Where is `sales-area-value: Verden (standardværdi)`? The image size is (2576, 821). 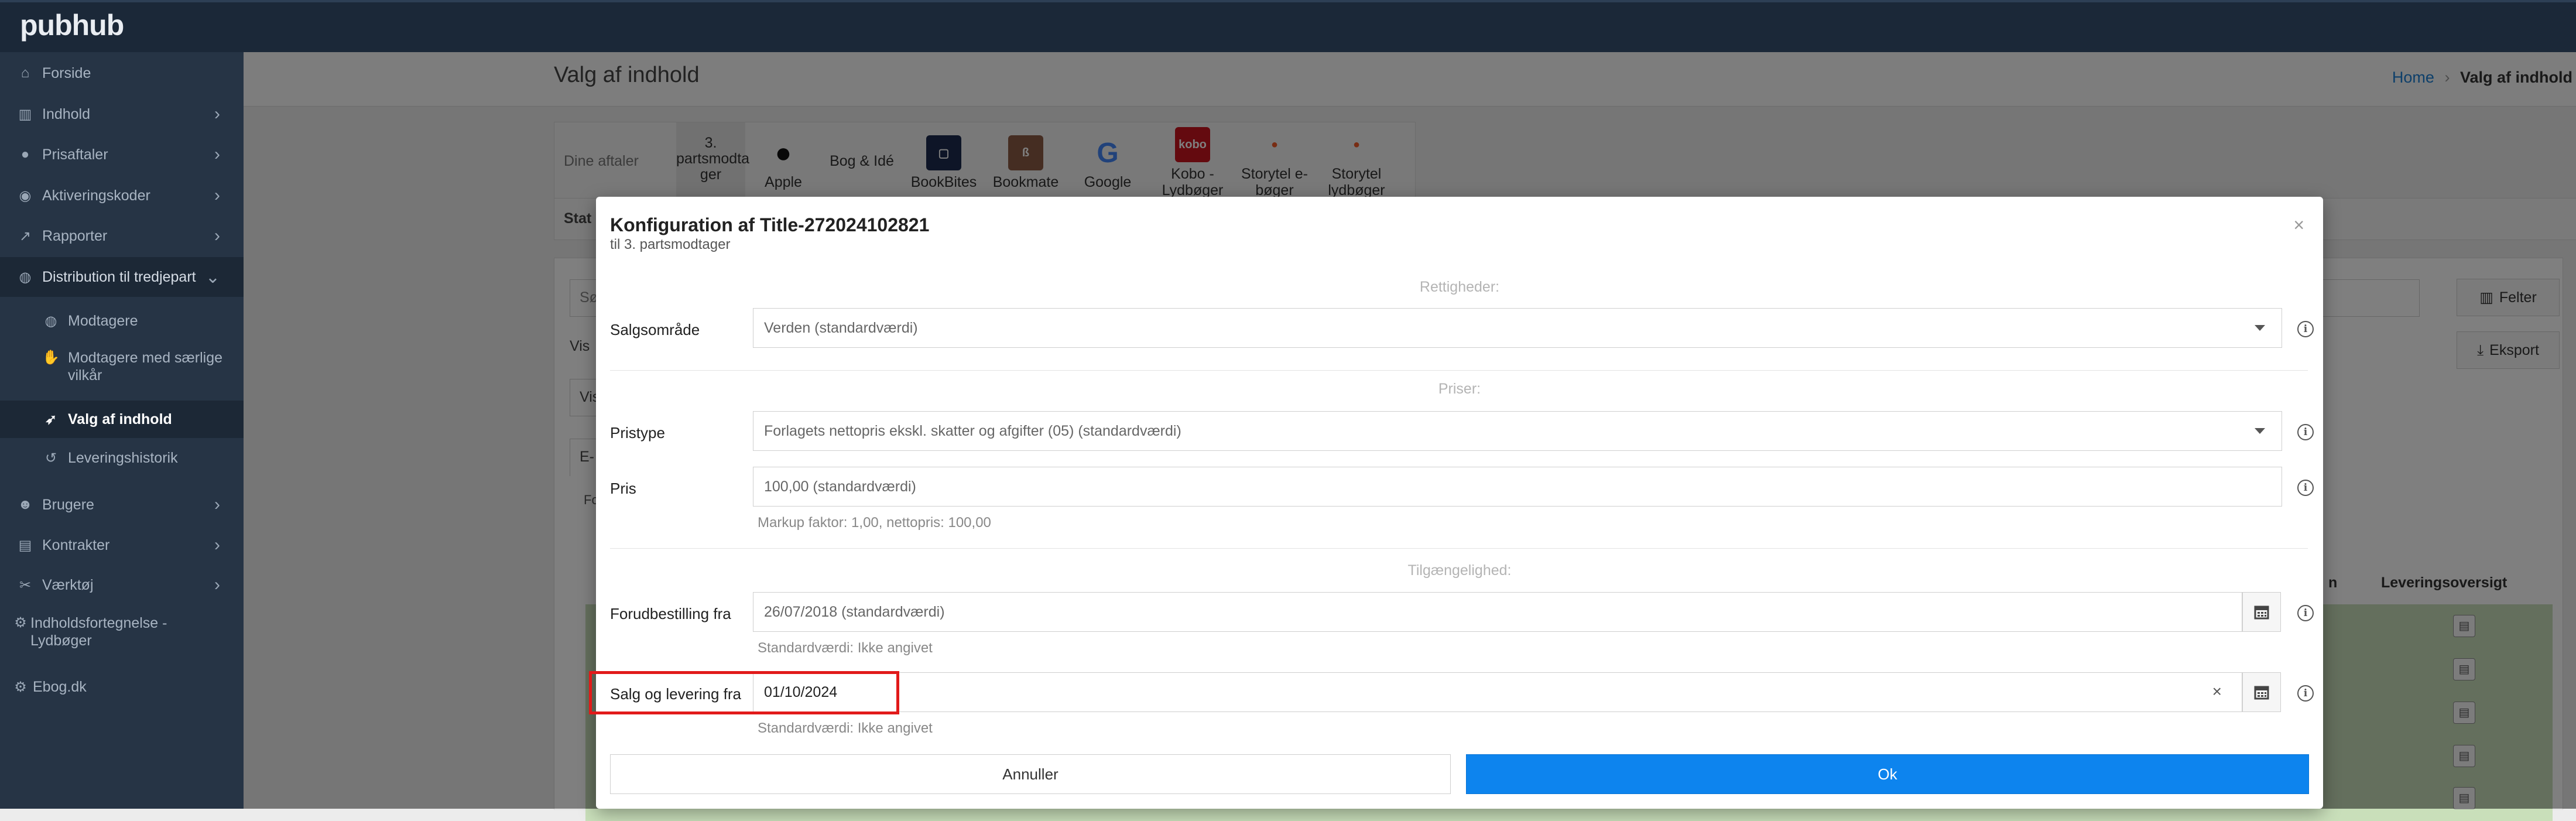 sales-area-value: Verden (standardværdi) is located at coordinates (841, 327).